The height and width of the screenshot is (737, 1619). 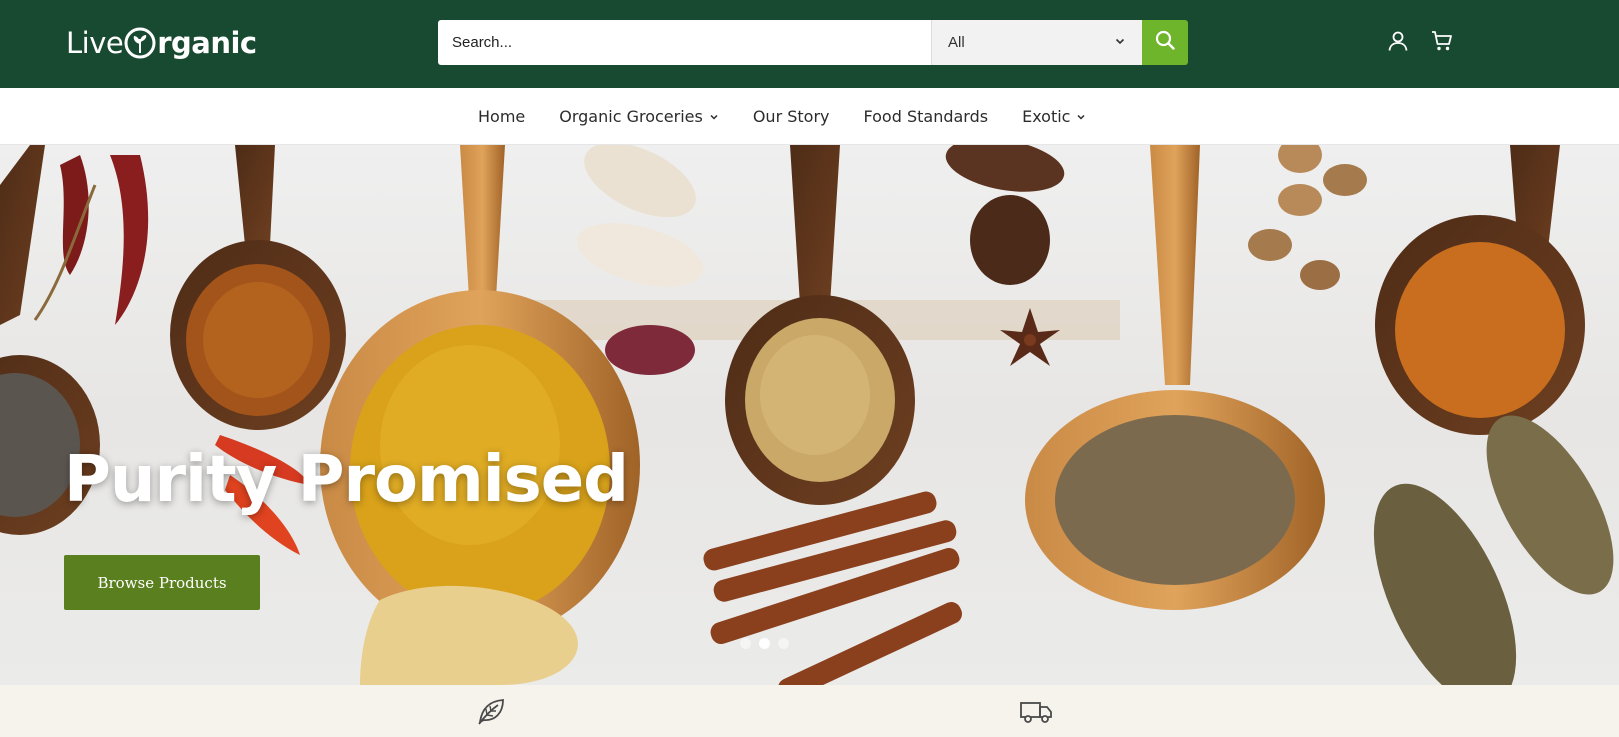 I want to click on nav-item-our-story: Our Story, so click(x=791, y=116).